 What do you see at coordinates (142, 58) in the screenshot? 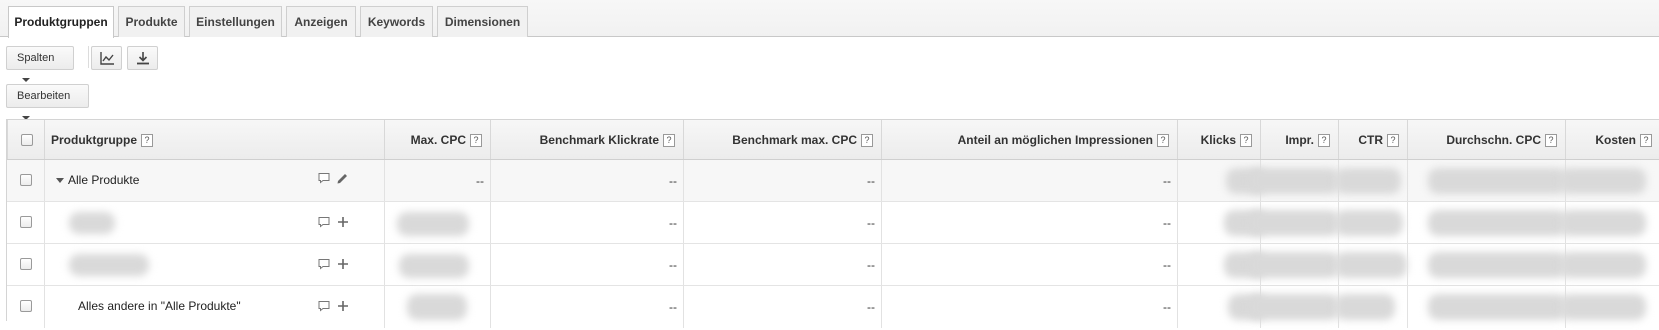
I see `download-button` at bounding box center [142, 58].